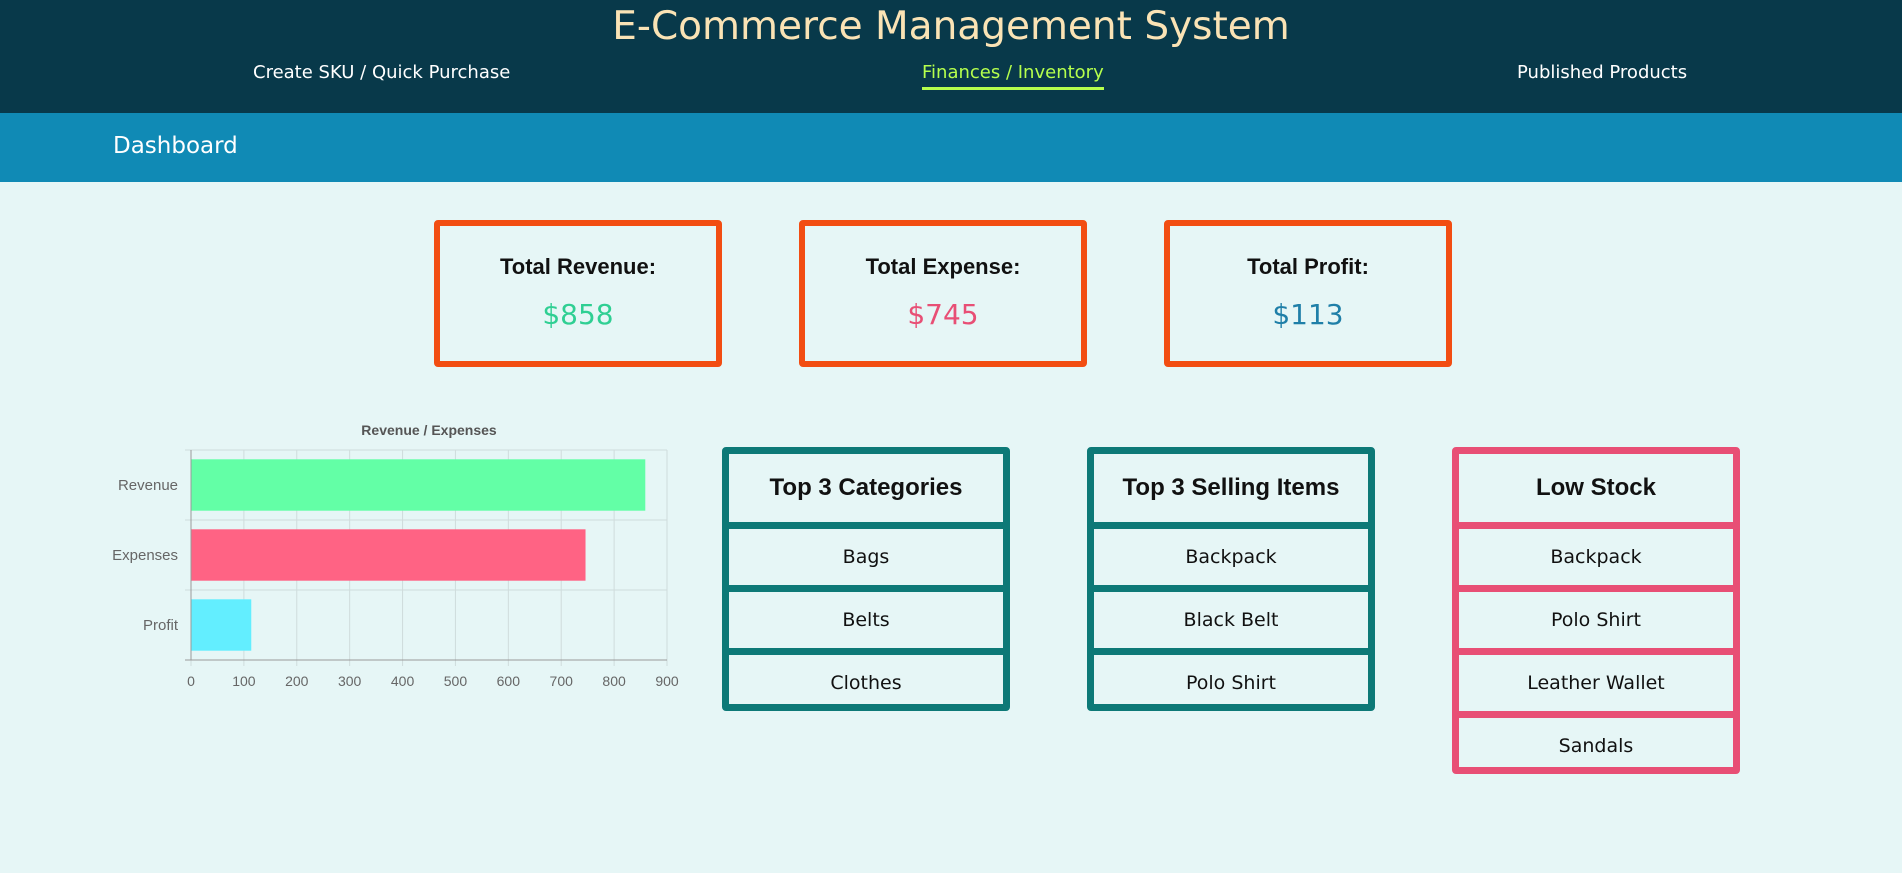 This screenshot has height=873, width=1902. What do you see at coordinates (1595, 487) in the screenshot?
I see `panel-title: Low Stock` at bounding box center [1595, 487].